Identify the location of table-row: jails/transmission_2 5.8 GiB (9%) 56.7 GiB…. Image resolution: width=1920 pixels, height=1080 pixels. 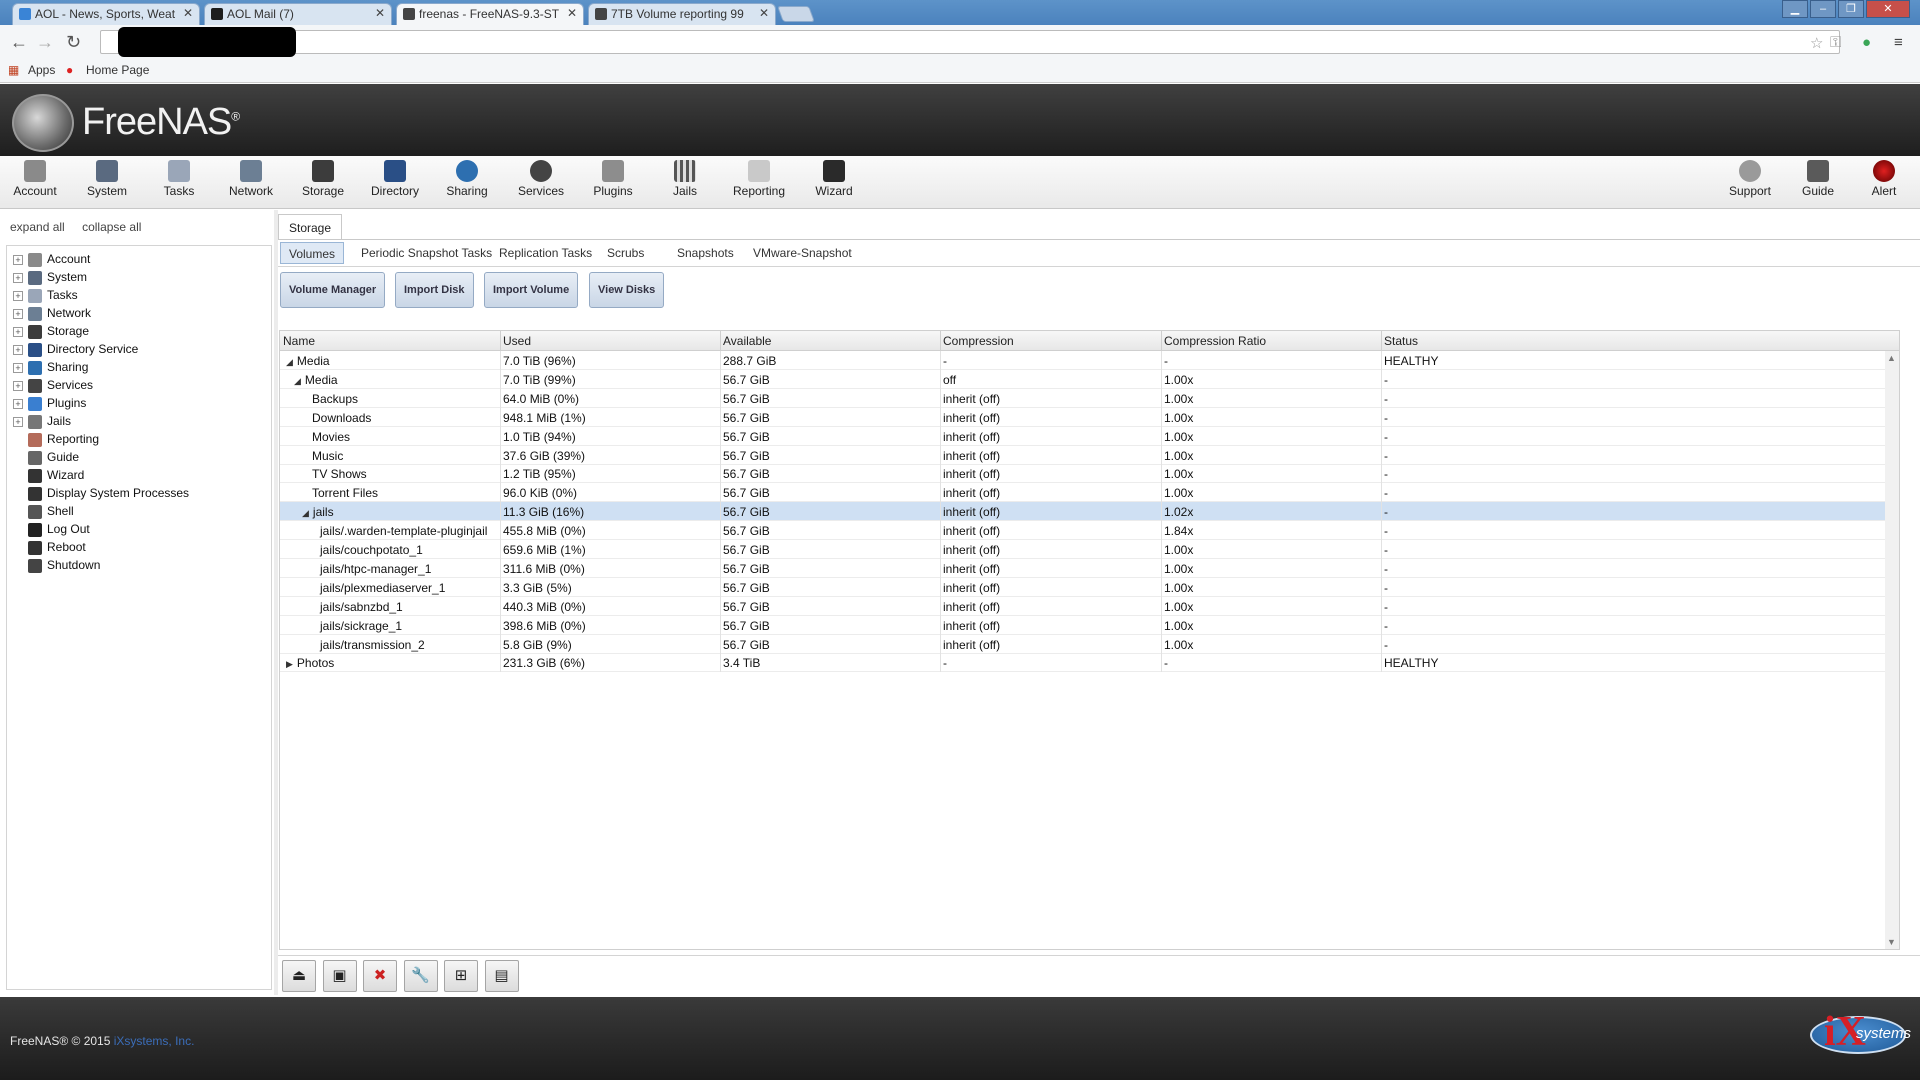
(1089, 644).